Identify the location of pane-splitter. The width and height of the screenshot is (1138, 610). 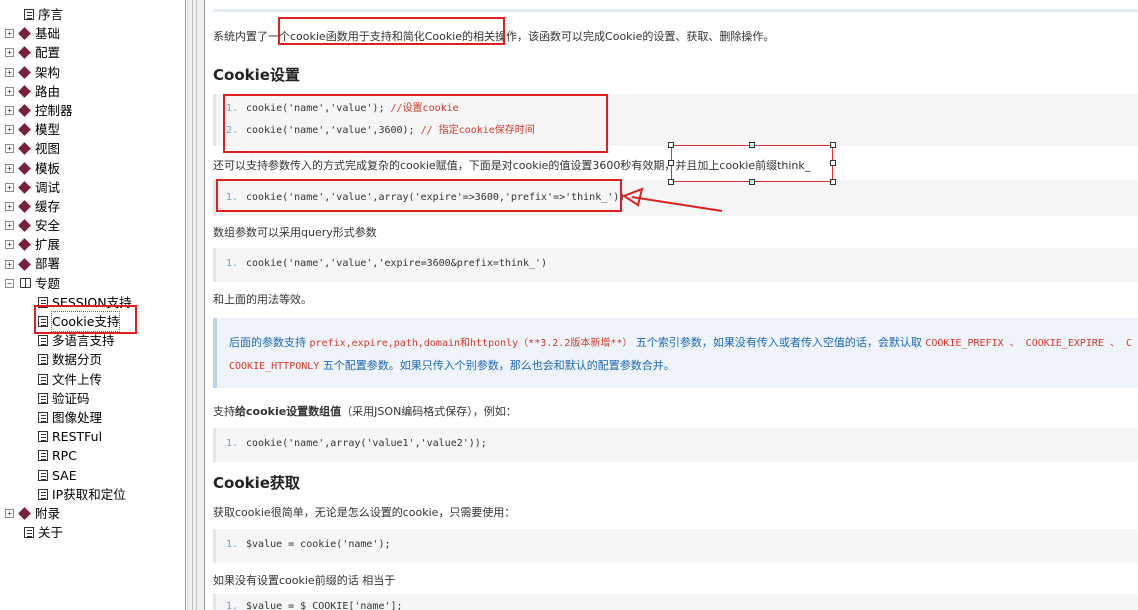
(196, 305).